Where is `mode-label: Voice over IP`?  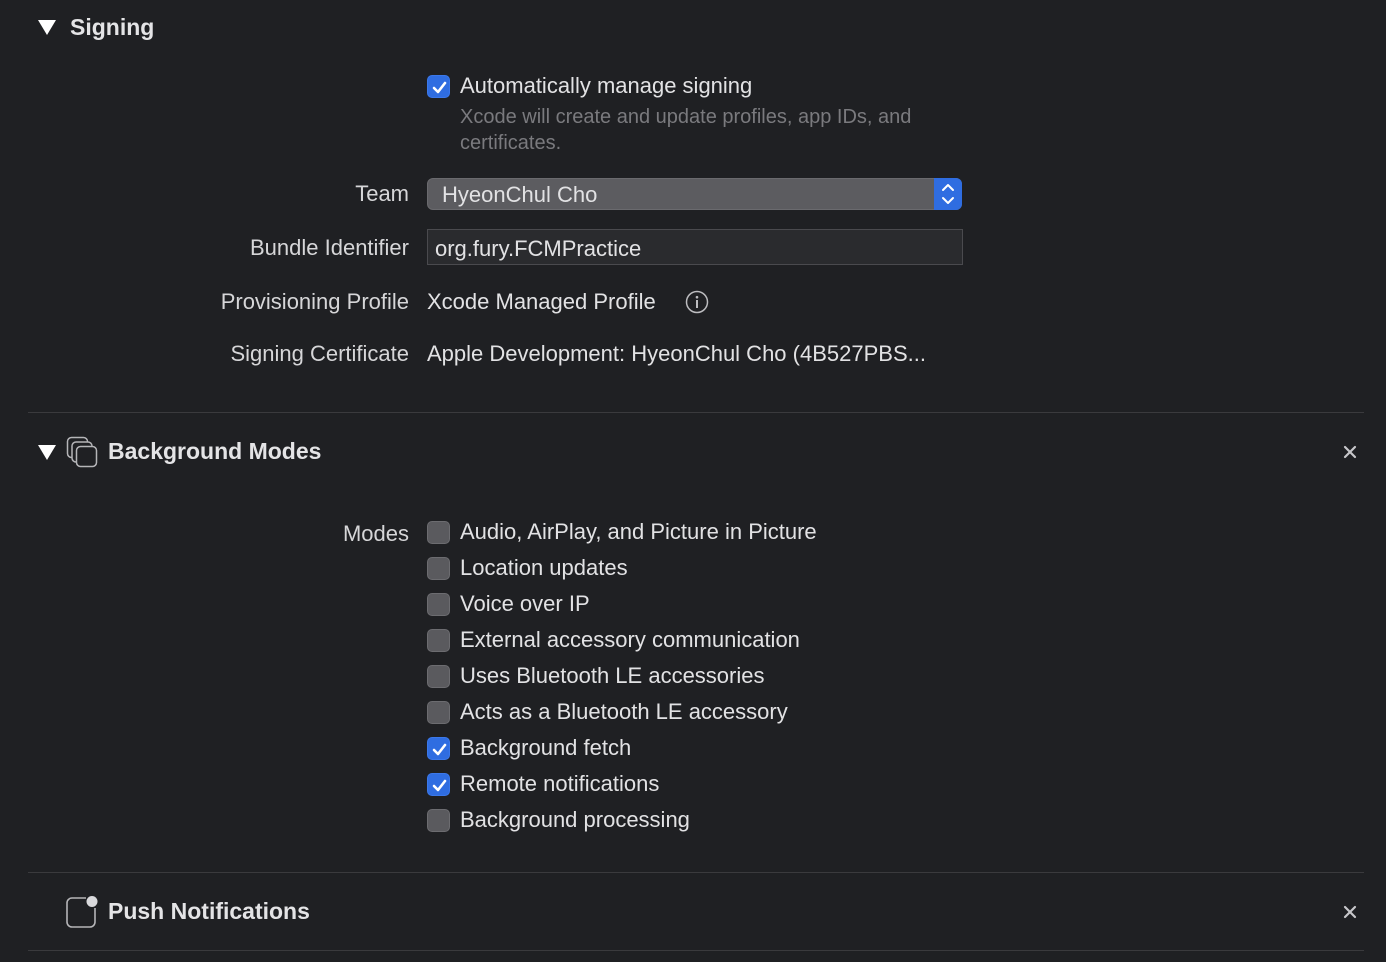 mode-label: Voice over IP is located at coordinates (525, 603).